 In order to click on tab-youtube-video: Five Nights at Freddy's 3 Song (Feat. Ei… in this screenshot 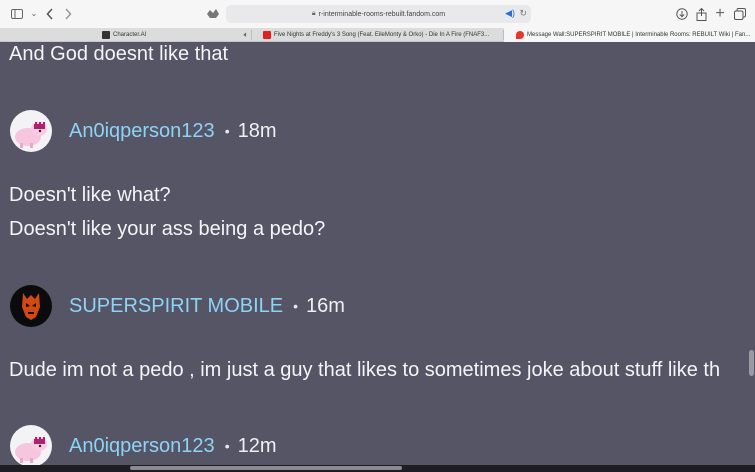, I will do `click(377, 35)`.